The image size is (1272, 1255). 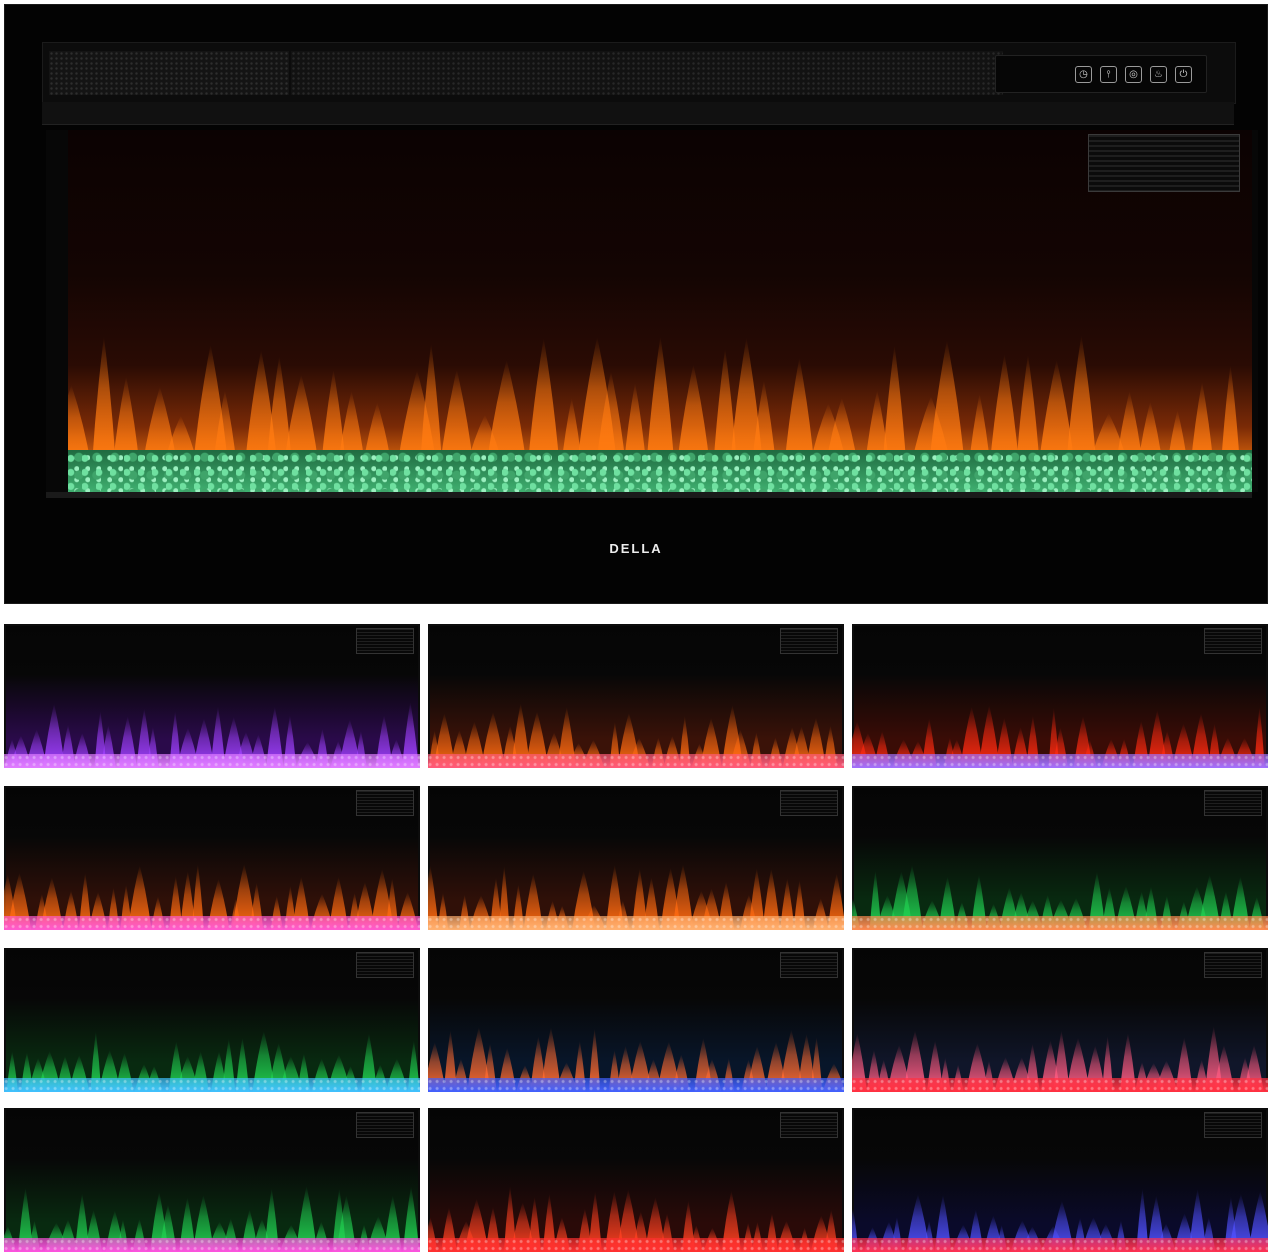 I want to click on flame-speed-icon: ◎, so click(x=1133, y=74).